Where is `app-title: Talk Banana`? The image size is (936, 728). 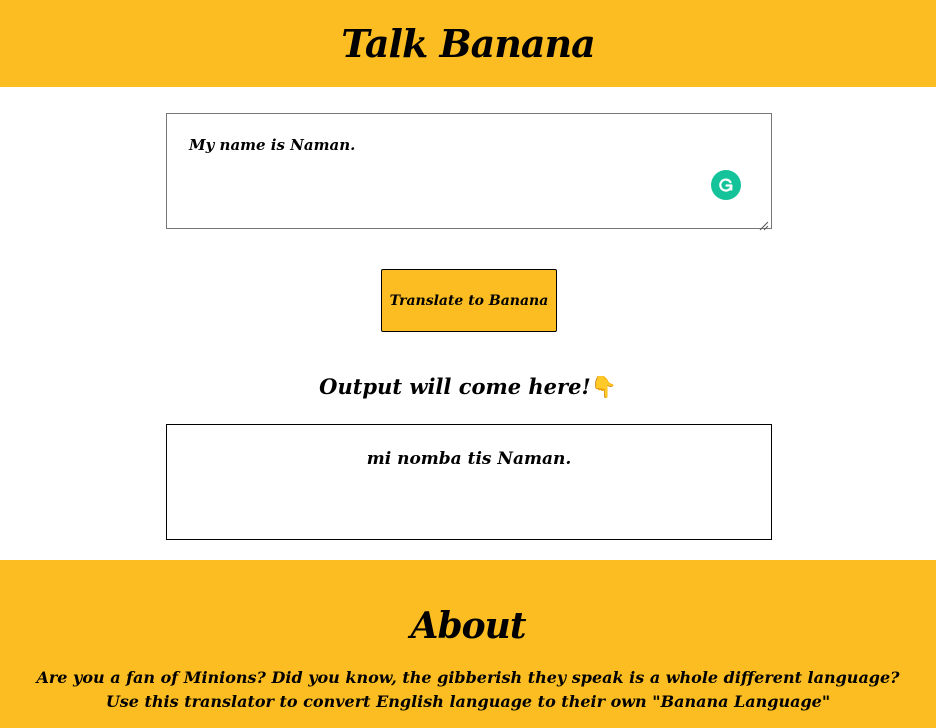 app-title: Talk Banana is located at coordinates (468, 43).